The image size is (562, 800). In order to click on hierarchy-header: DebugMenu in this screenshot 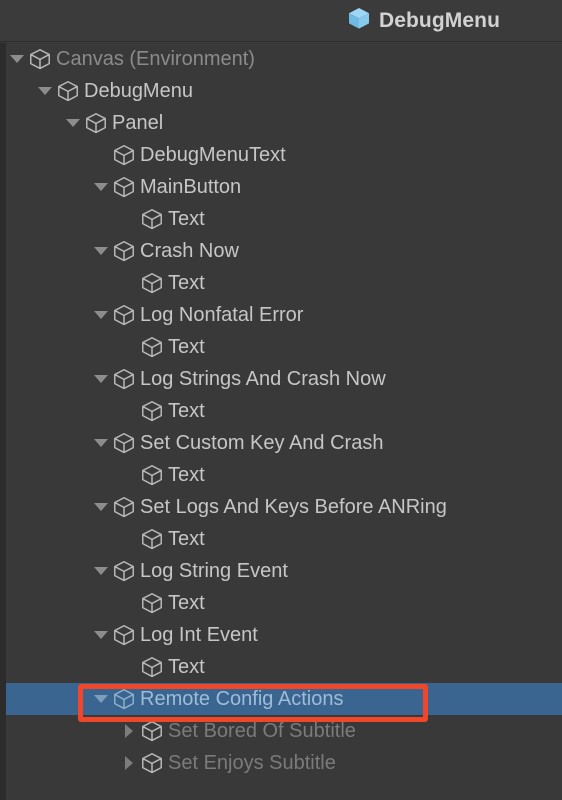, I will do `click(281, 21)`.